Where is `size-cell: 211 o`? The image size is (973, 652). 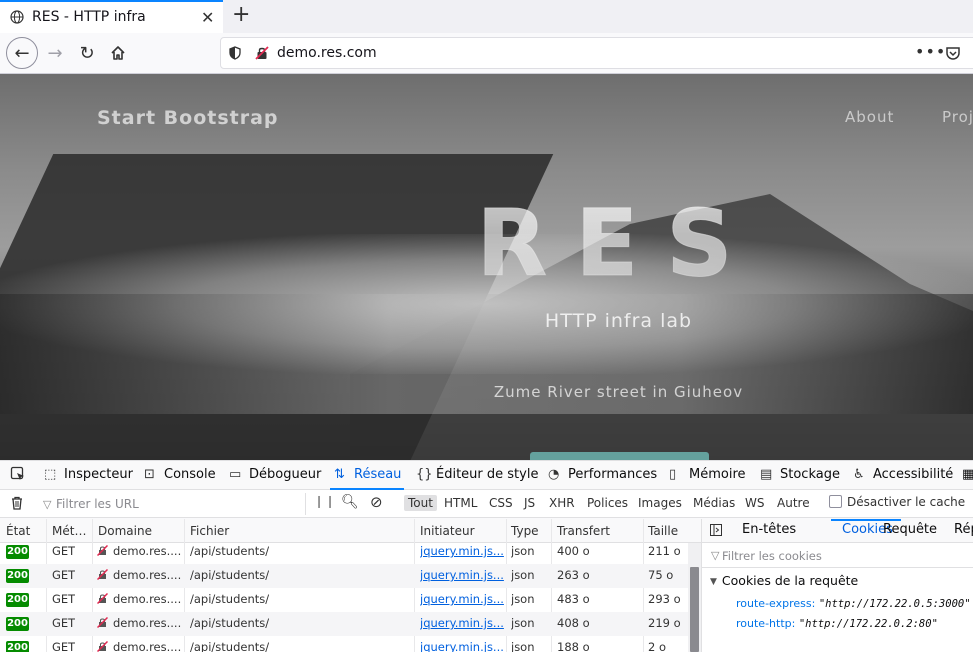
size-cell: 211 o is located at coordinates (664, 551).